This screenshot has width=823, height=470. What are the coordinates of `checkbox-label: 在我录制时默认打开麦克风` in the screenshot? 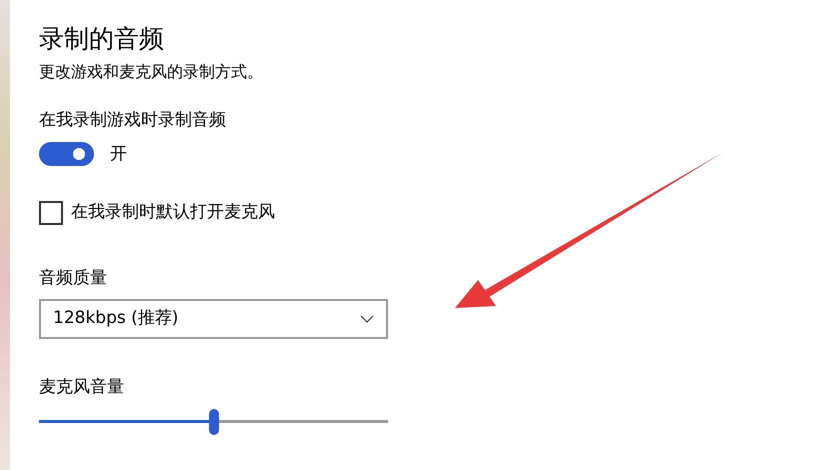 It's located at (173, 212).